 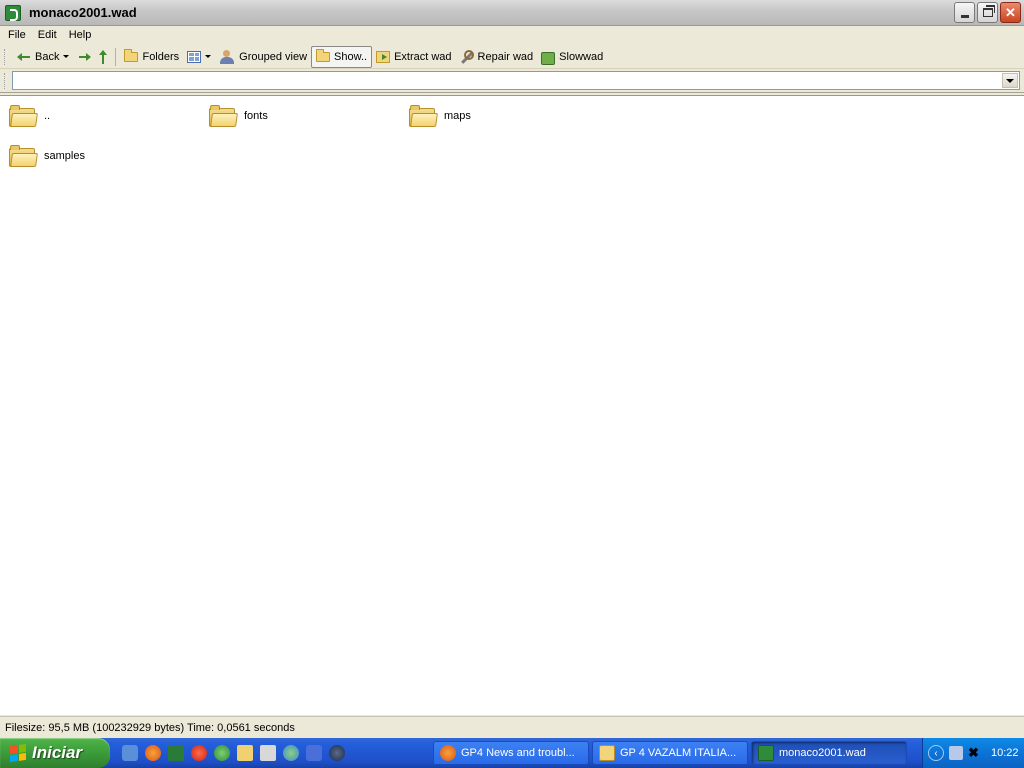 I want to click on restore-icon, so click(x=988, y=11).